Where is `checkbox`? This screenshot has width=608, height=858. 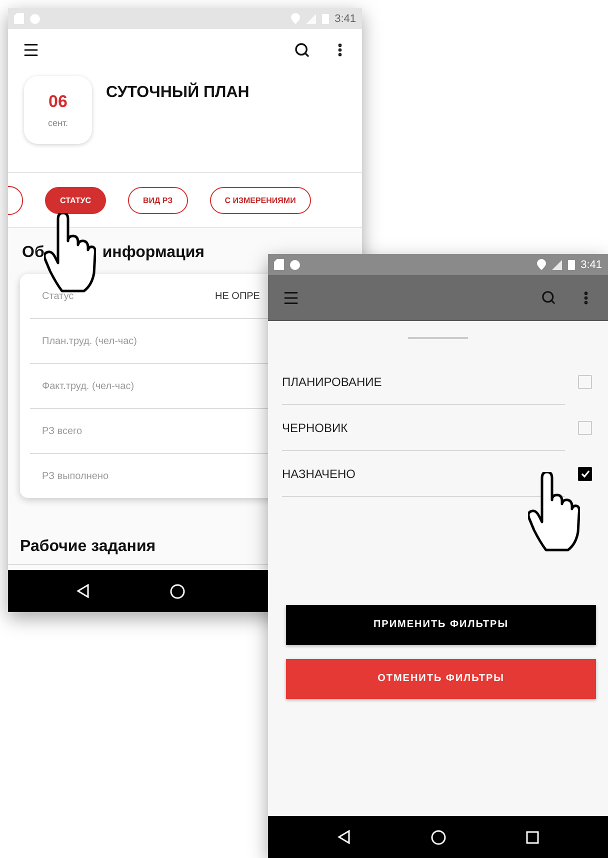
checkbox is located at coordinates (585, 474).